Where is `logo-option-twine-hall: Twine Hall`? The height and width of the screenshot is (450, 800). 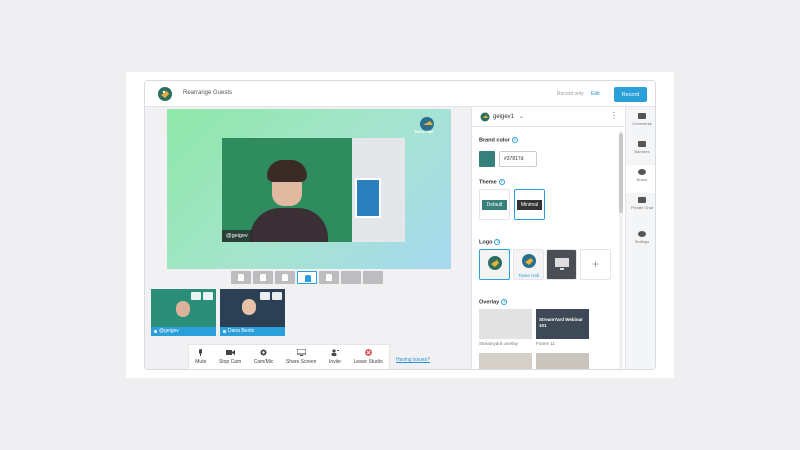 logo-option-twine-hall: Twine Hall is located at coordinates (528, 264).